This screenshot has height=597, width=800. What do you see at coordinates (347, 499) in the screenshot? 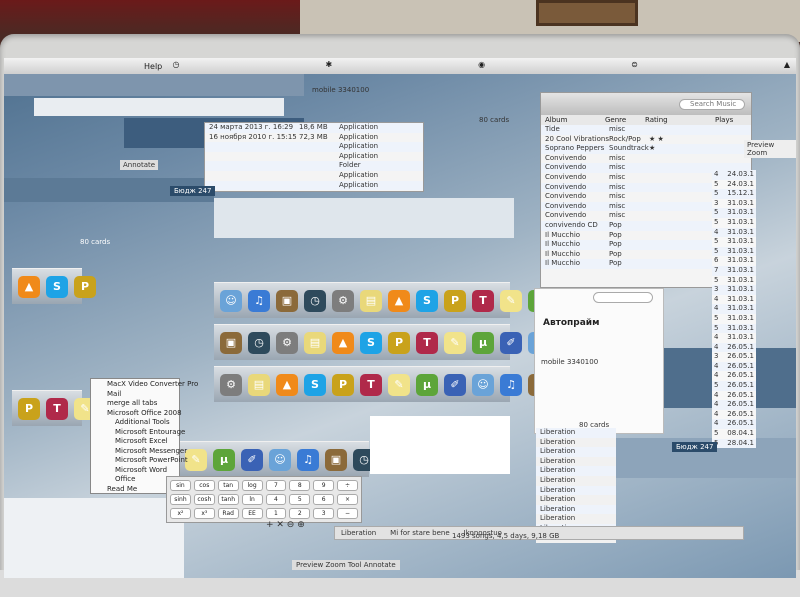
I see `calc-key: ×` at bounding box center [347, 499].